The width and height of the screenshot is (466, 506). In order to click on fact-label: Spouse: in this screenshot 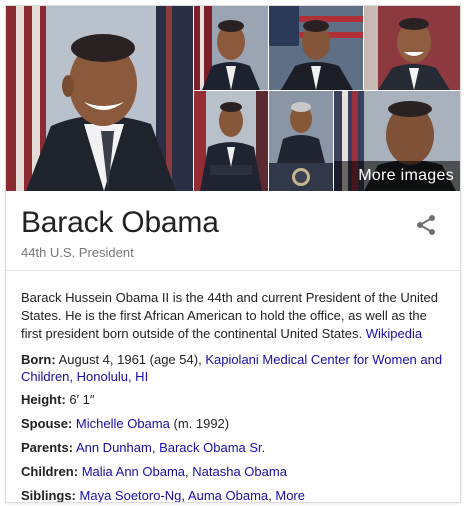, I will do `click(47, 423)`.